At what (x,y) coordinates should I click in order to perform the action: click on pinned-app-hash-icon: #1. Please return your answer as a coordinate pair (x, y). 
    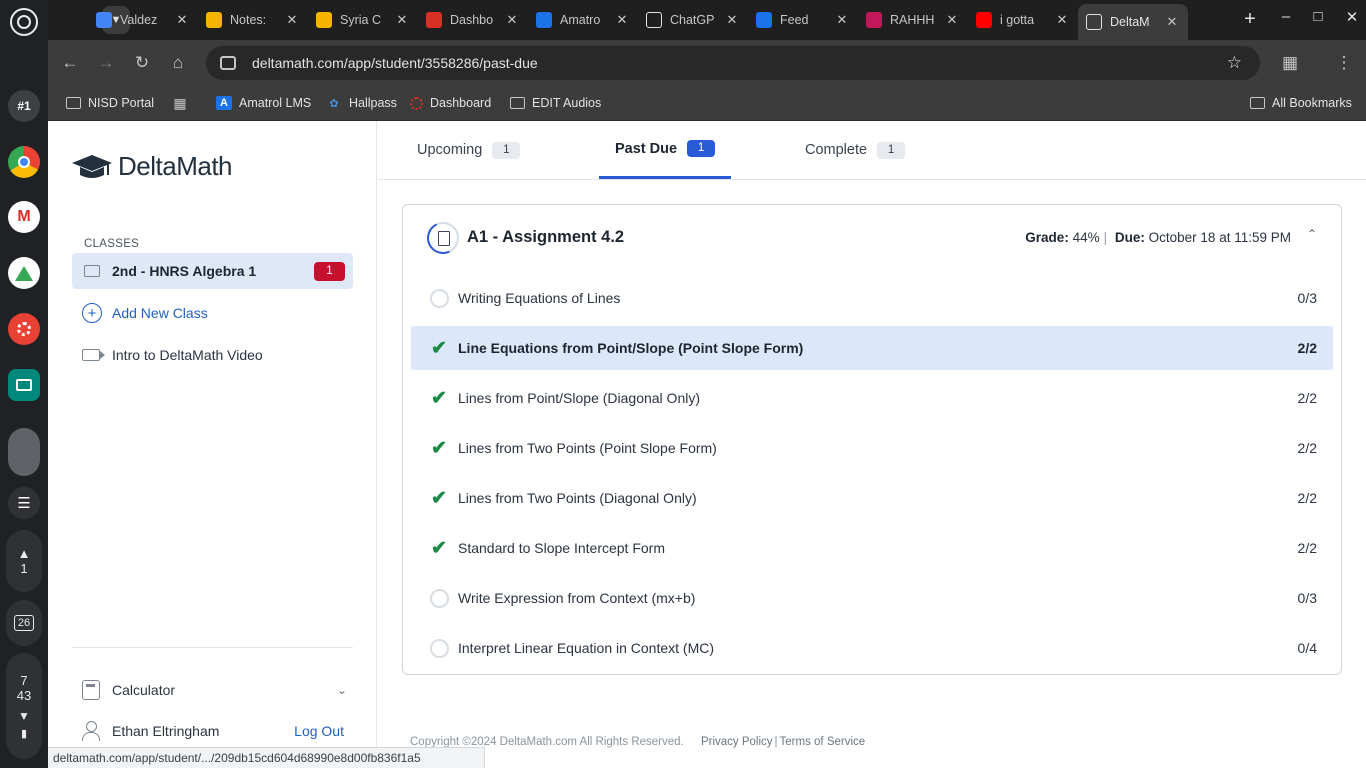
    Looking at the image, I should click on (24, 106).